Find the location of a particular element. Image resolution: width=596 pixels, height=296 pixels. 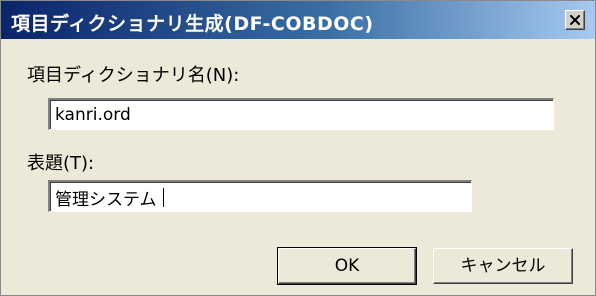

dictionary-name-input is located at coordinates (303, 115).